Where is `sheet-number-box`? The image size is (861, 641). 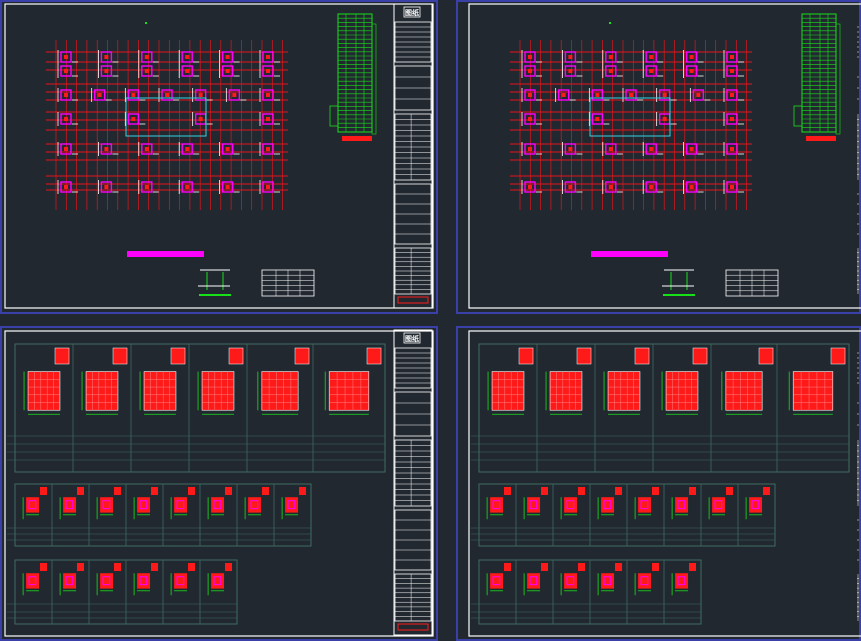 sheet-number-box is located at coordinates (413, 300).